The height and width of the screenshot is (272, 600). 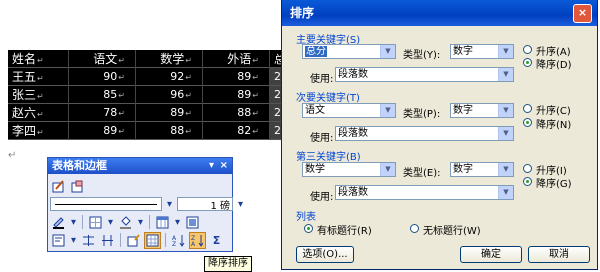 What do you see at coordinates (554, 63) in the screenshot?
I see `primary-descending-label: 降序(D)` at bounding box center [554, 63].